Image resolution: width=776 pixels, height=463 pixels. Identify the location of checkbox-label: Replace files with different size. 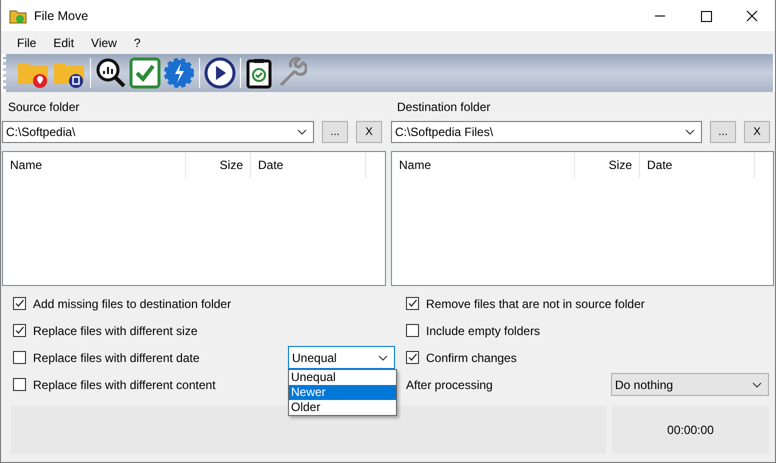
(115, 331).